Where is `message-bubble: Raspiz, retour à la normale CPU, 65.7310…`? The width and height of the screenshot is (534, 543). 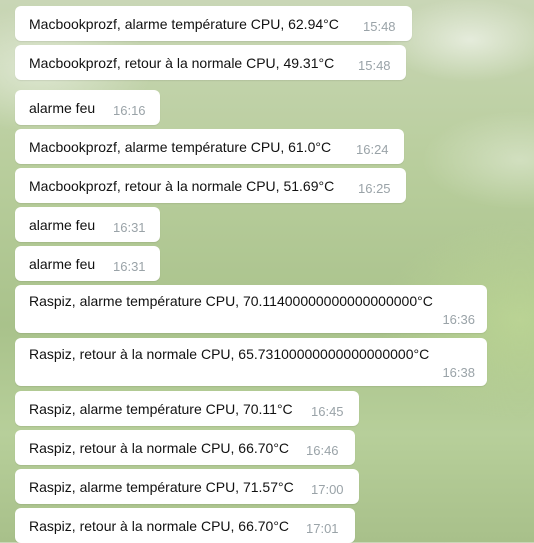 message-bubble: Raspiz, retour à la normale CPU, 65.7310… is located at coordinates (251, 362).